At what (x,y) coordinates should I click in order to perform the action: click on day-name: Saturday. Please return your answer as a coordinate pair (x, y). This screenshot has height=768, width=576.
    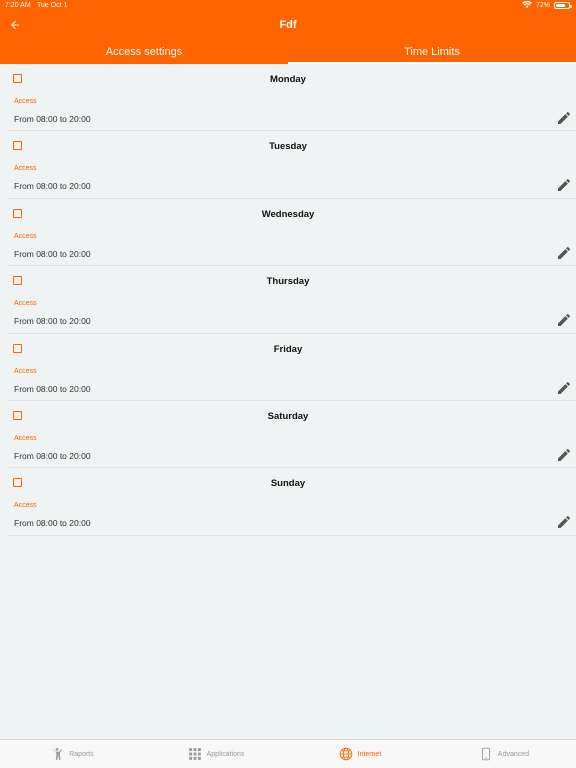
    Looking at the image, I should click on (288, 416).